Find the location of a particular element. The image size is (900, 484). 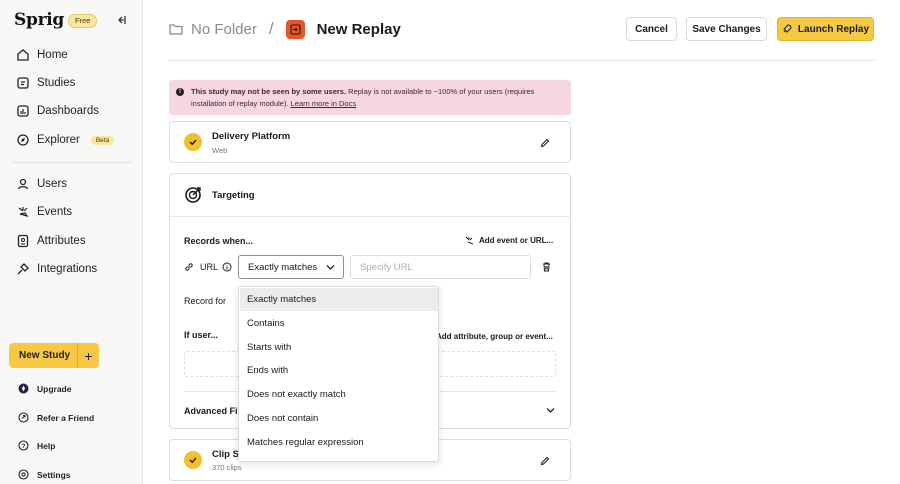

clip-count: 370 clips is located at coordinates (227, 467).